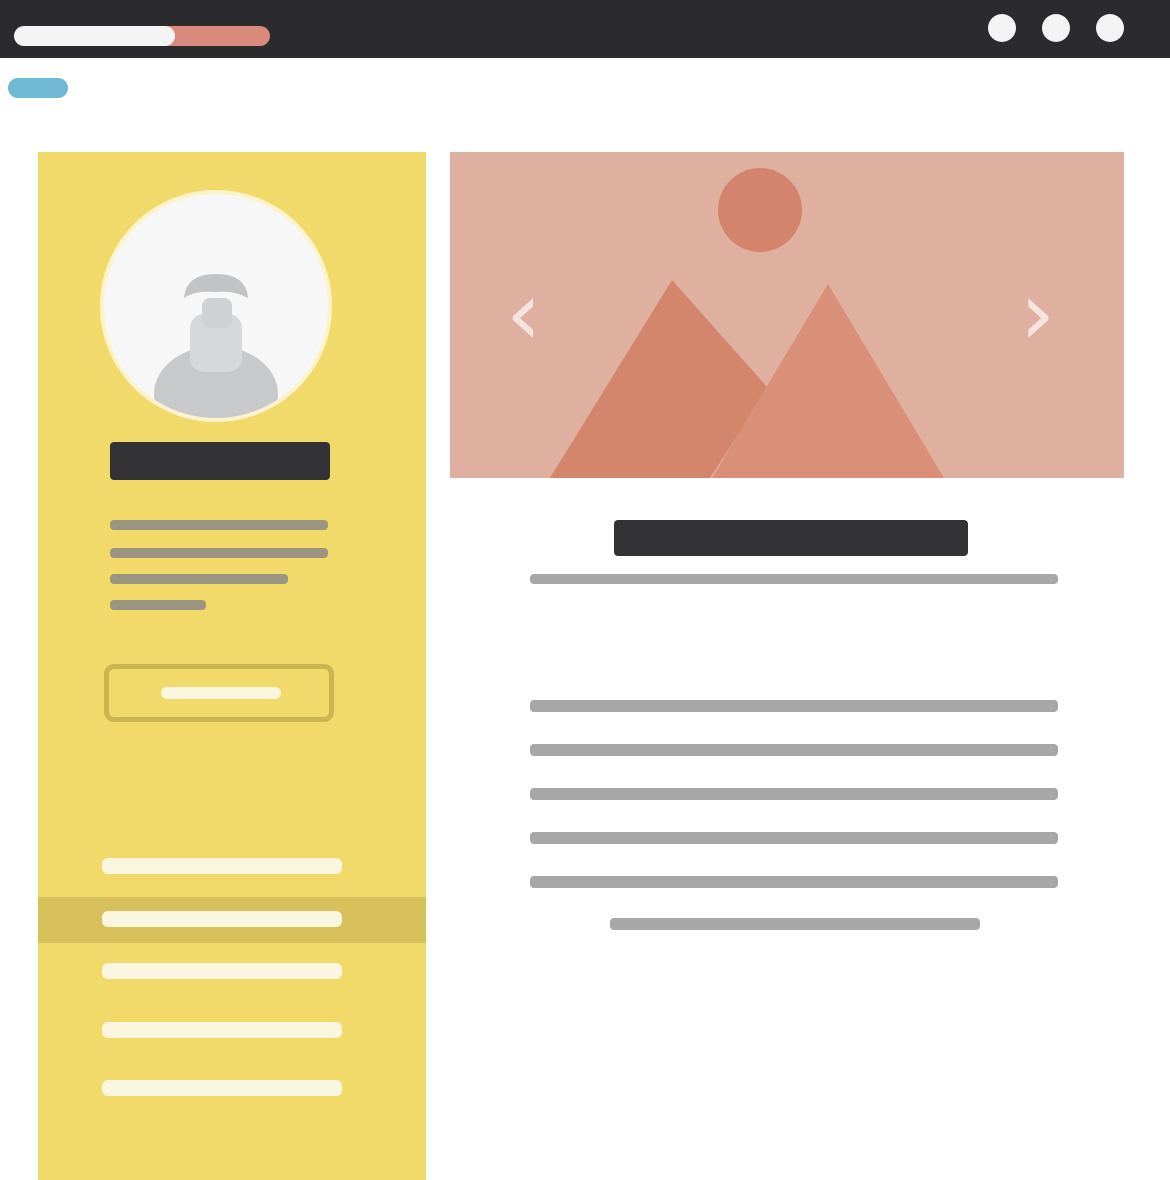 This screenshot has height=1180, width=1170. What do you see at coordinates (791, 538) in the screenshot?
I see `article-title` at bounding box center [791, 538].